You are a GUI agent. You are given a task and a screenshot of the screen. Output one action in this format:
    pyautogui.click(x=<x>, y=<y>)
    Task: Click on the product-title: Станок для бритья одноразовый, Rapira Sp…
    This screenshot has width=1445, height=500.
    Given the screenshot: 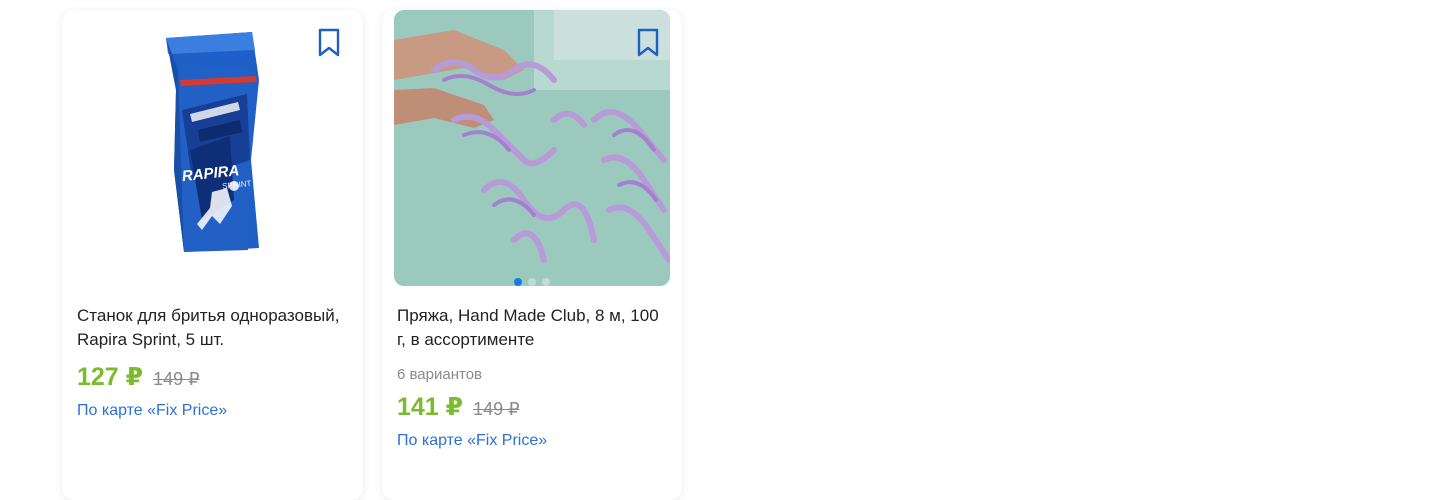 What is the action you would take?
    pyautogui.click(x=212, y=328)
    